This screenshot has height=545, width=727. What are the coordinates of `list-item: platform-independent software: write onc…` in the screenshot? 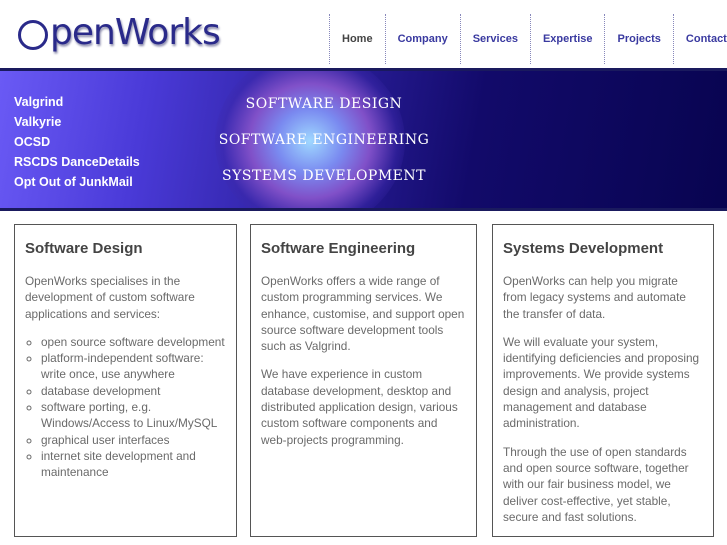 It's located at (133, 366).